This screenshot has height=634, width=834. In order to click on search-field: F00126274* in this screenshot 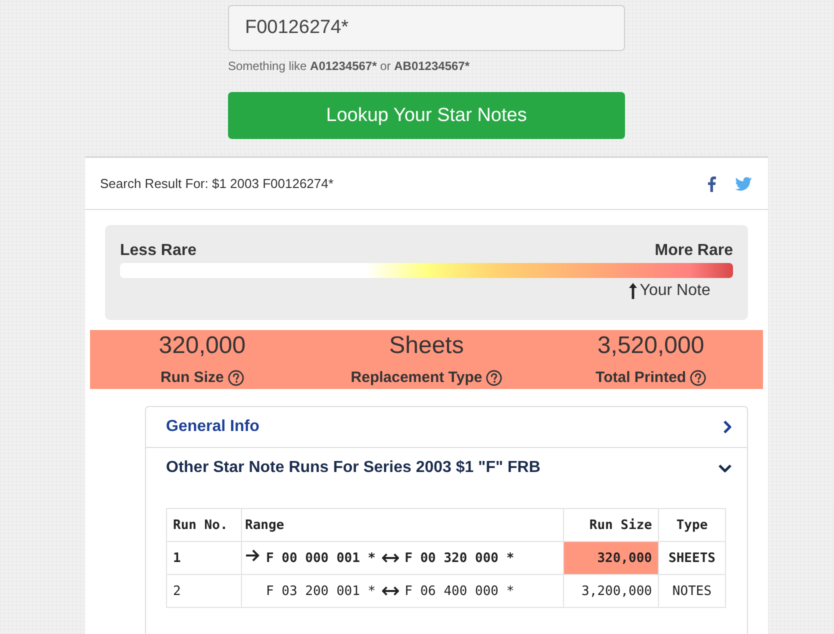, I will do `click(426, 28)`.